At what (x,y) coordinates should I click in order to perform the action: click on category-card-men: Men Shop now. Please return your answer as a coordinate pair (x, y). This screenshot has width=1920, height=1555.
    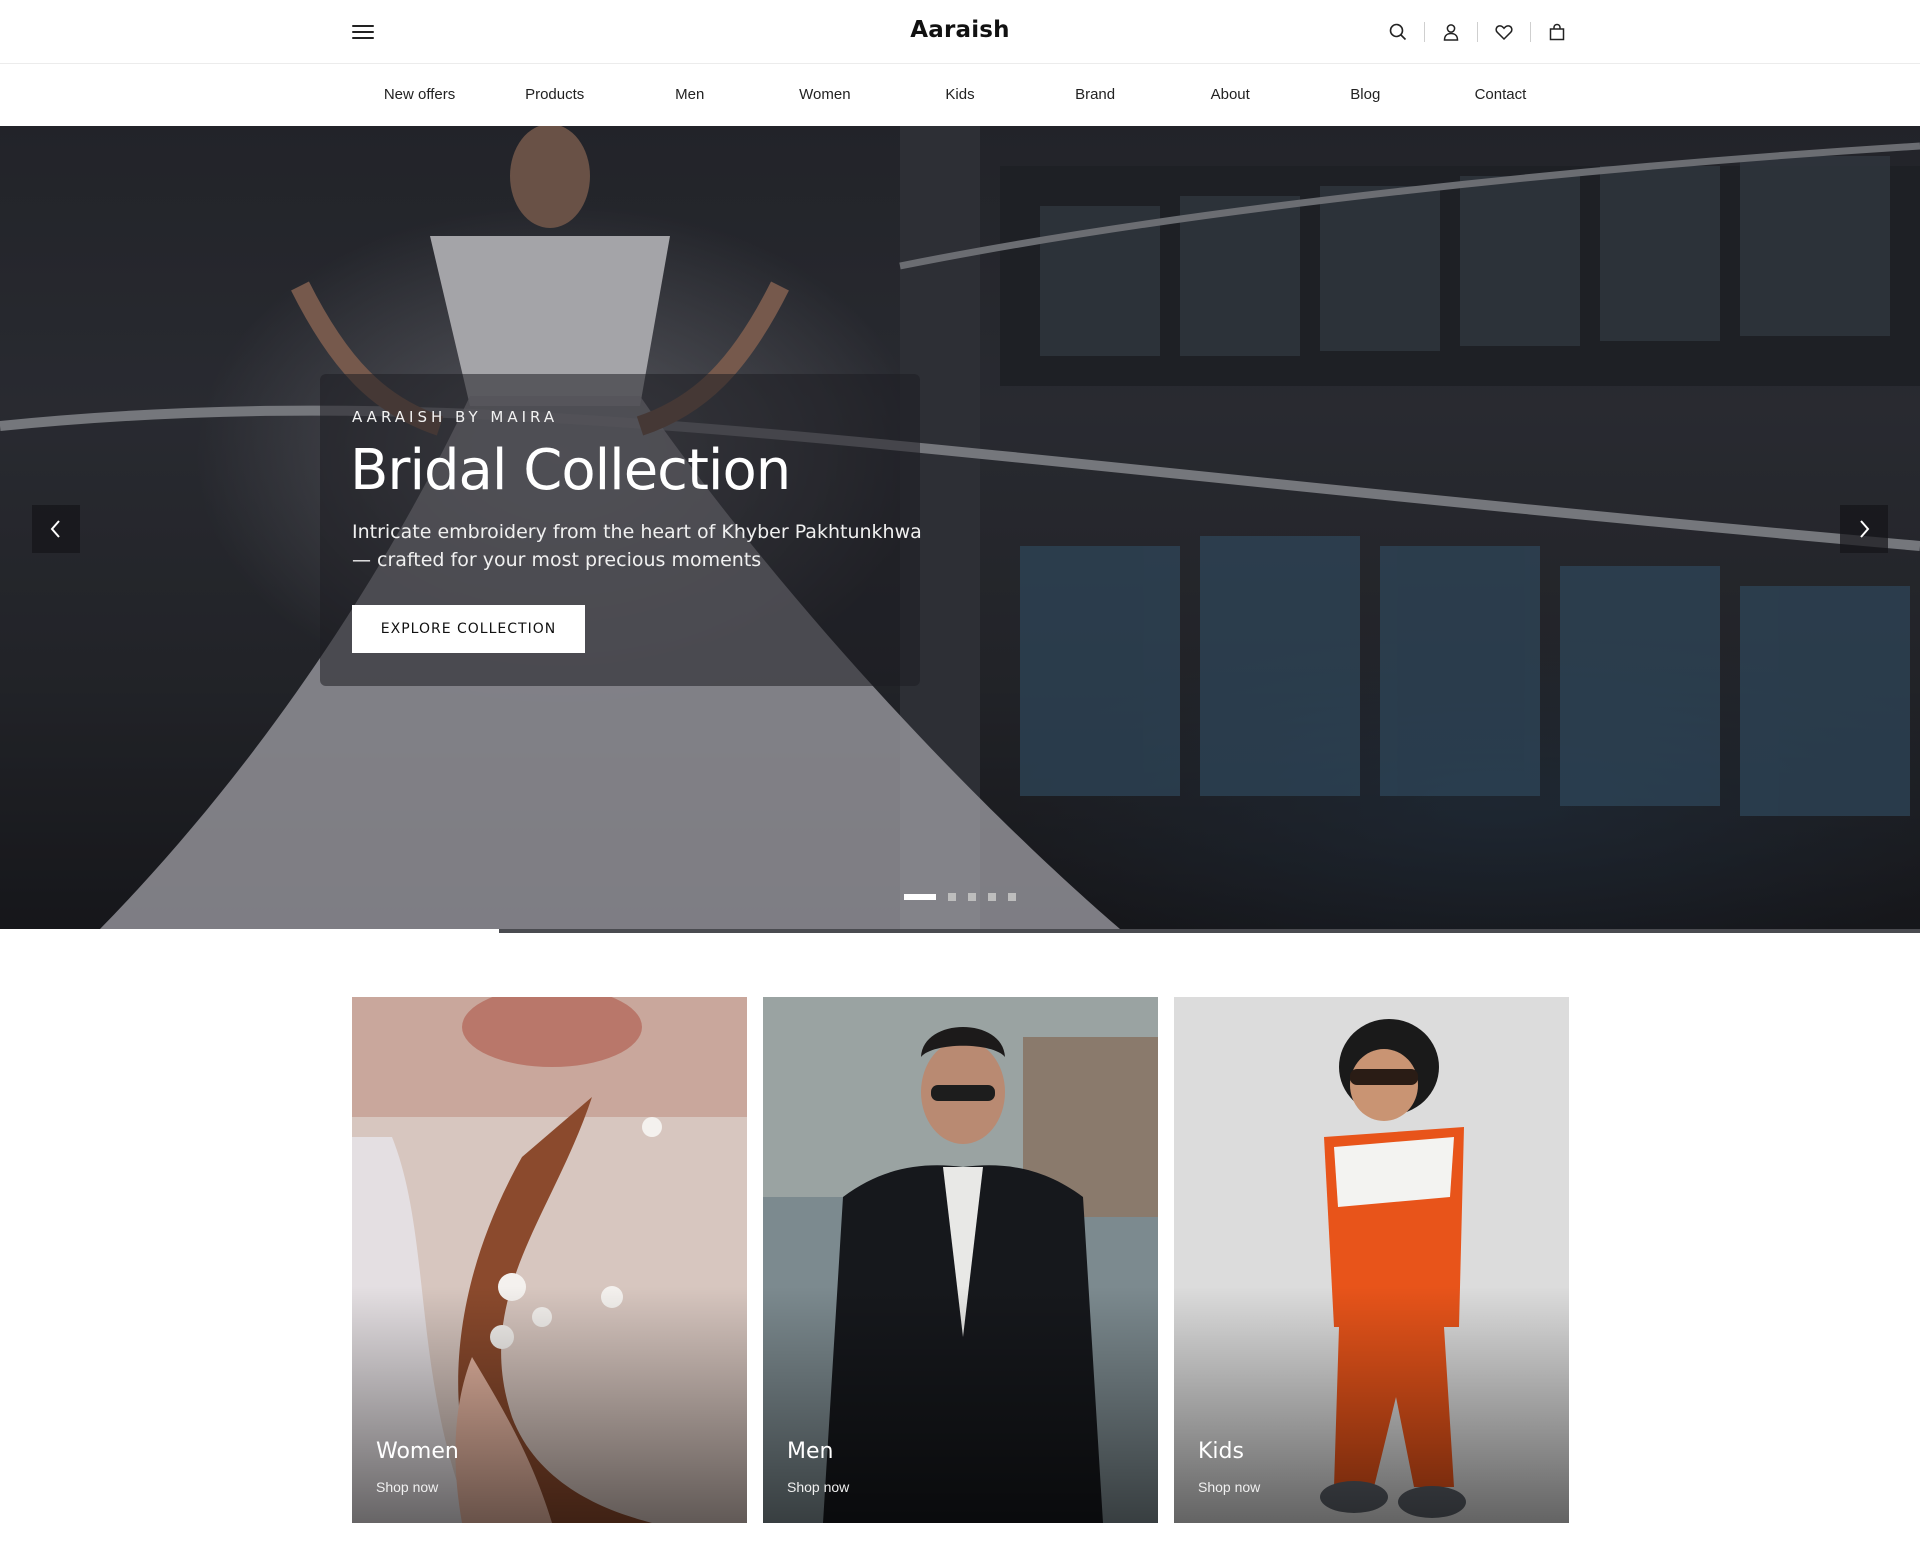
    Looking at the image, I should click on (960, 1260).